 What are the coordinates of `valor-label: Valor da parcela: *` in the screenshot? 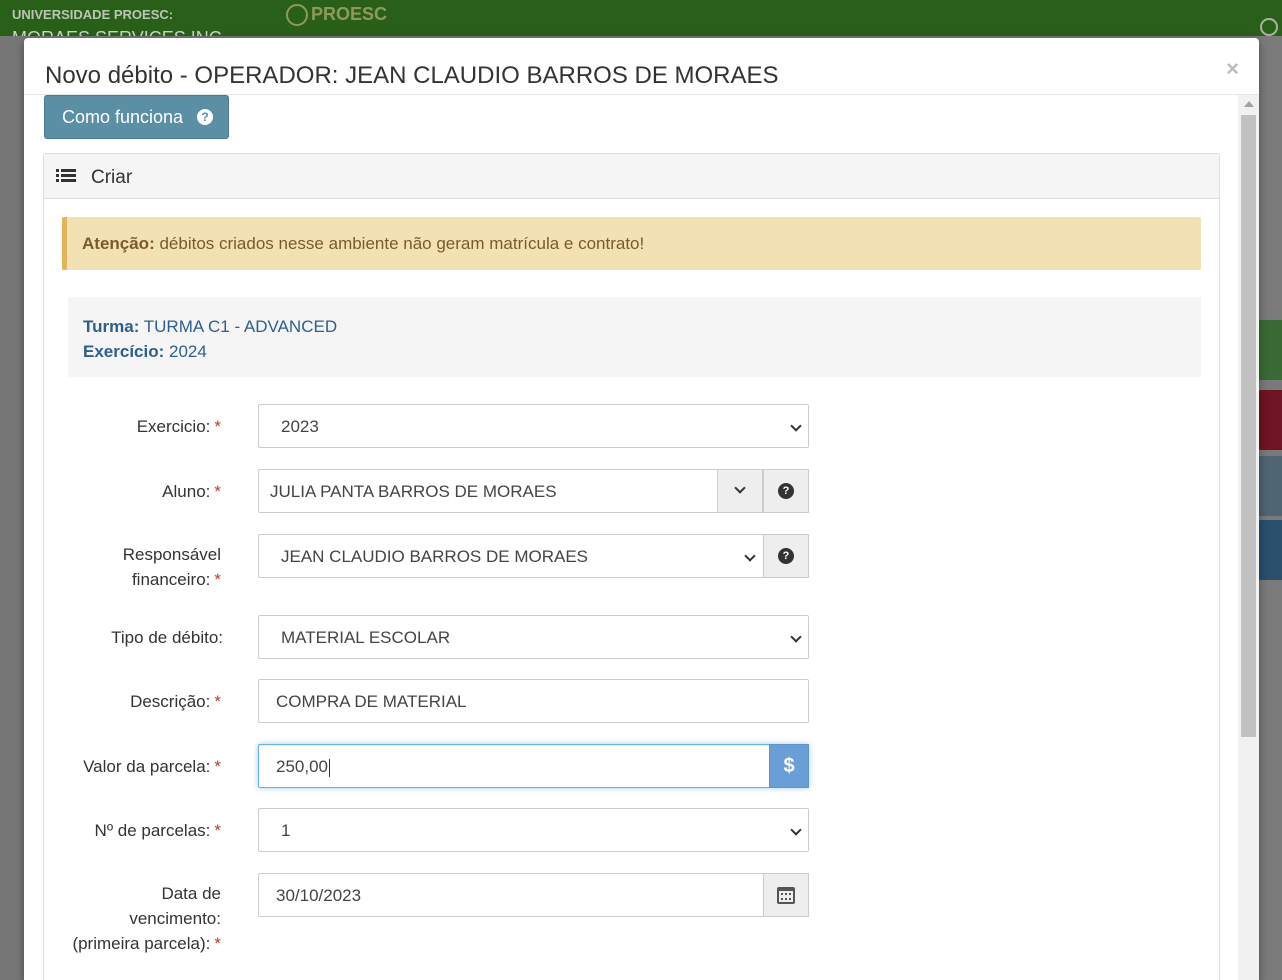 It's located at (152, 766).